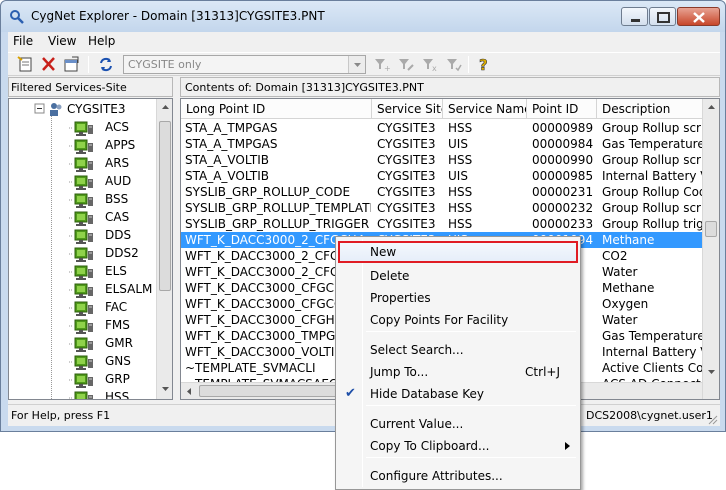  What do you see at coordinates (101, 290) in the screenshot?
I see `tree-item: ELSALM` at bounding box center [101, 290].